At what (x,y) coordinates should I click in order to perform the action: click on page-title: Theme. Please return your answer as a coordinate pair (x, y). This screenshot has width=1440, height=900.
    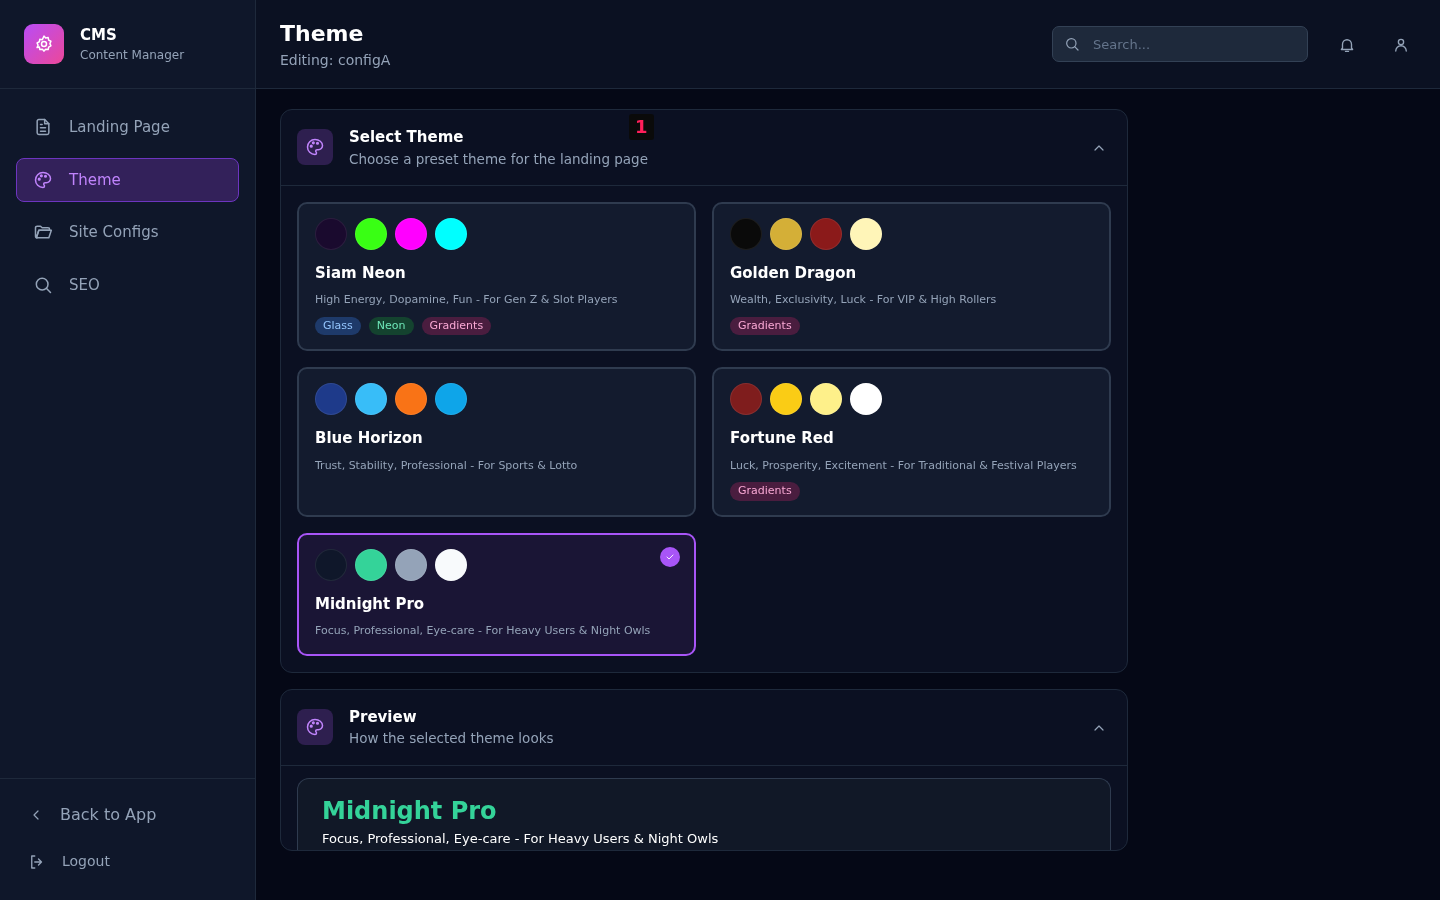
    Looking at the image, I should click on (322, 34).